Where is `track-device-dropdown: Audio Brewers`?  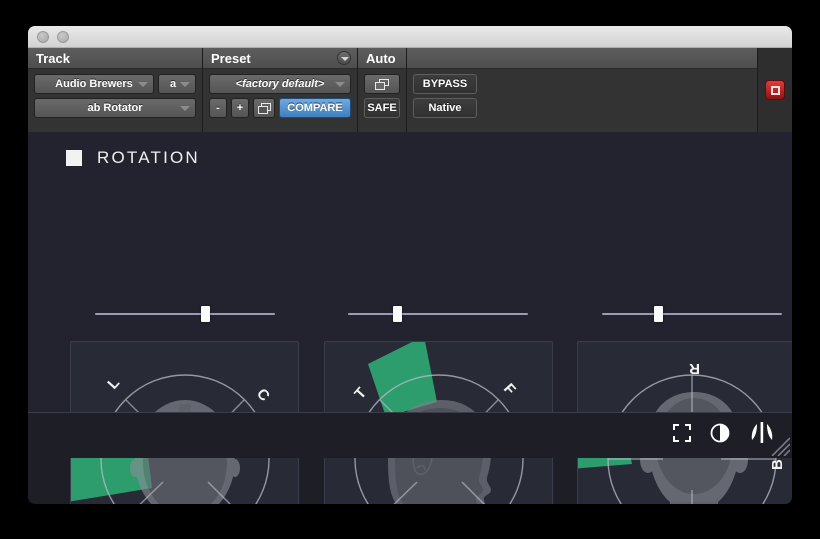
track-device-dropdown: Audio Brewers is located at coordinates (94, 84).